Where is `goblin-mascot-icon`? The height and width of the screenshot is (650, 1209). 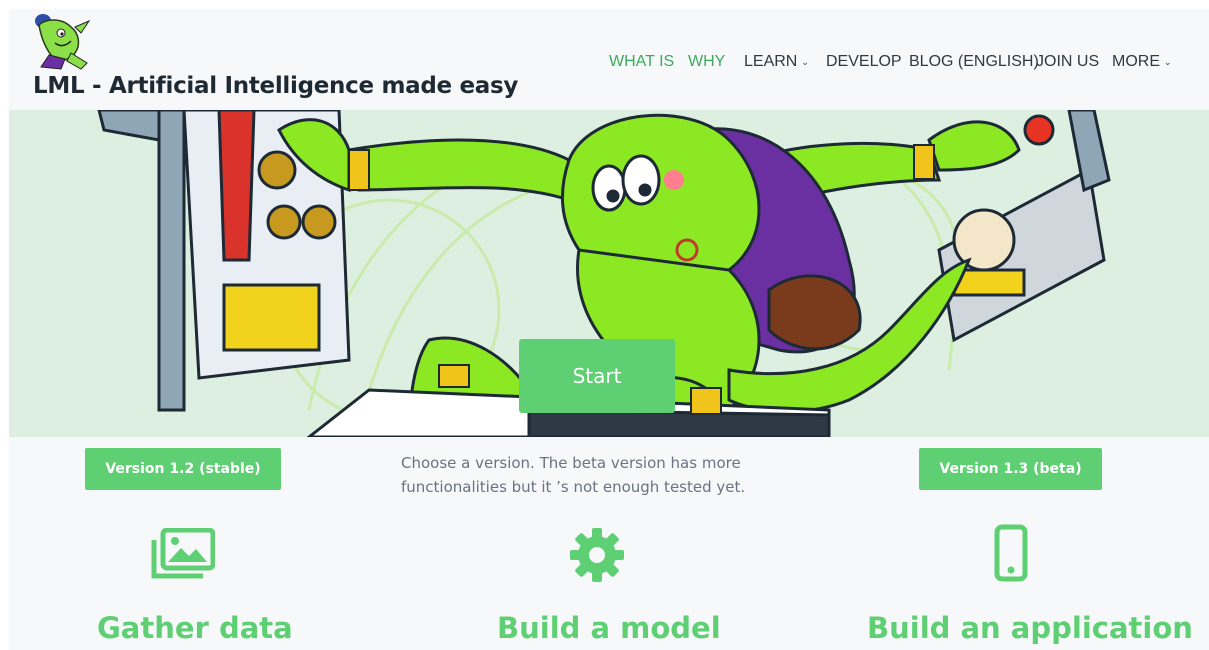 goblin-mascot-icon is located at coordinates (62, 41).